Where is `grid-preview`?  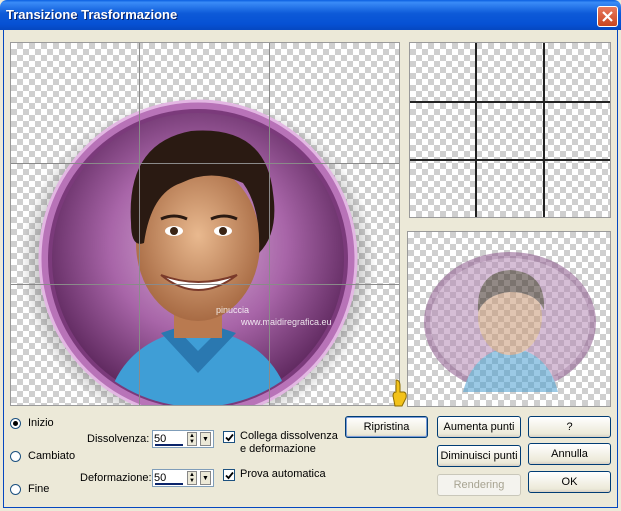 grid-preview is located at coordinates (510, 130).